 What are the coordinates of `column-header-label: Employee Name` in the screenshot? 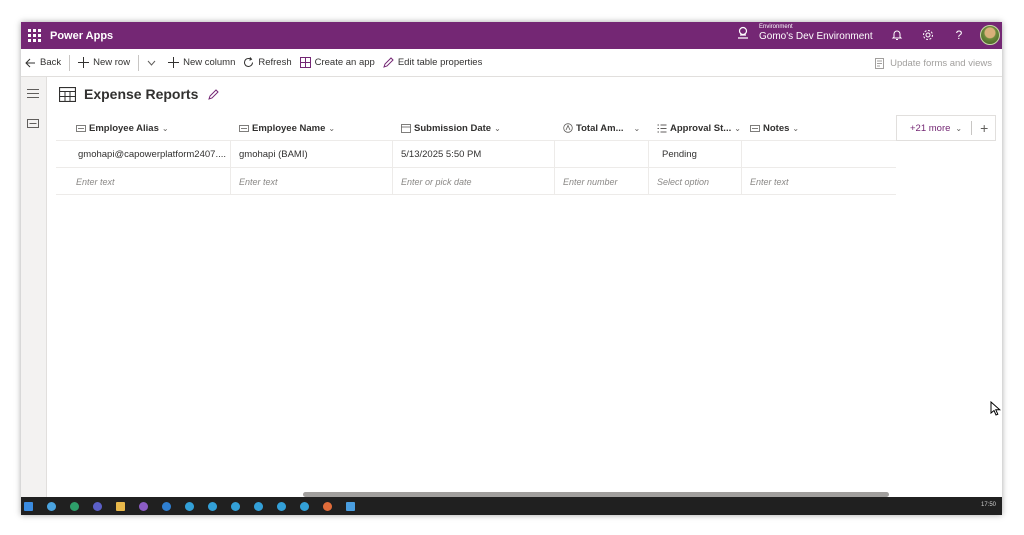 It's located at (289, 128).